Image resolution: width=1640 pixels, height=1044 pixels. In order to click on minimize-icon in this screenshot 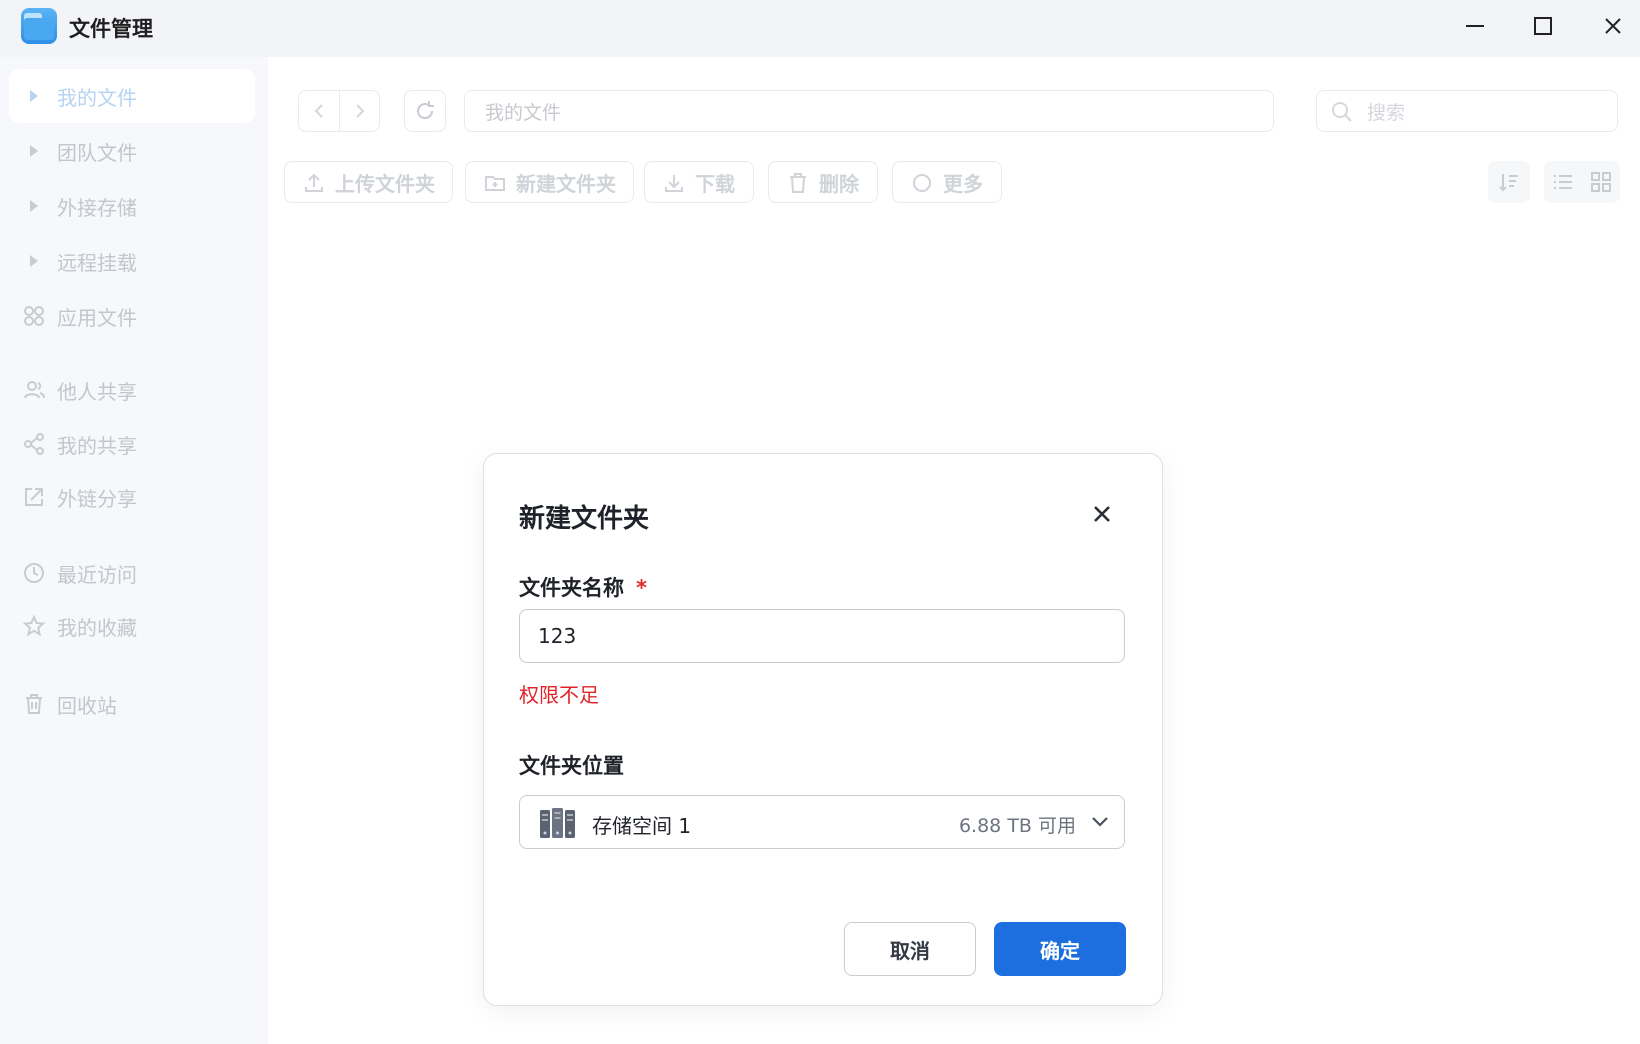, I will do `click(1475, 26)`.